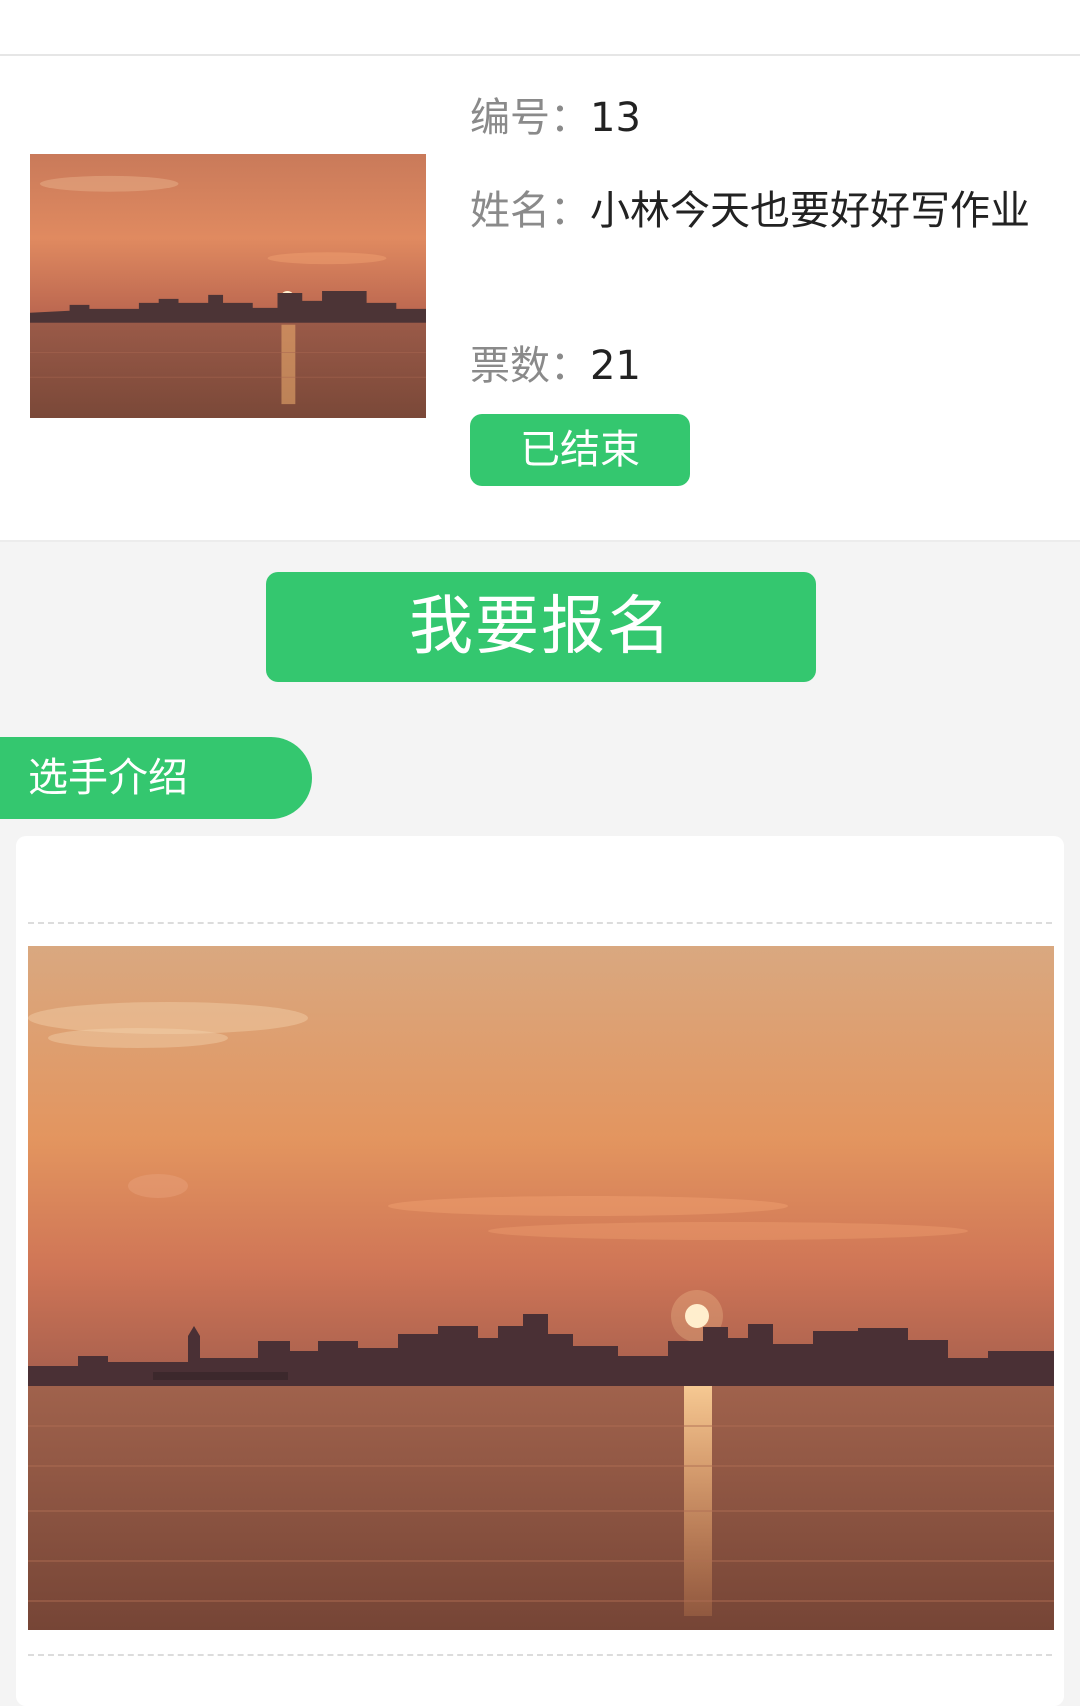 The image size is (1080, 1706). I want to click on signup-button: 我要报名, so click(541, 627).